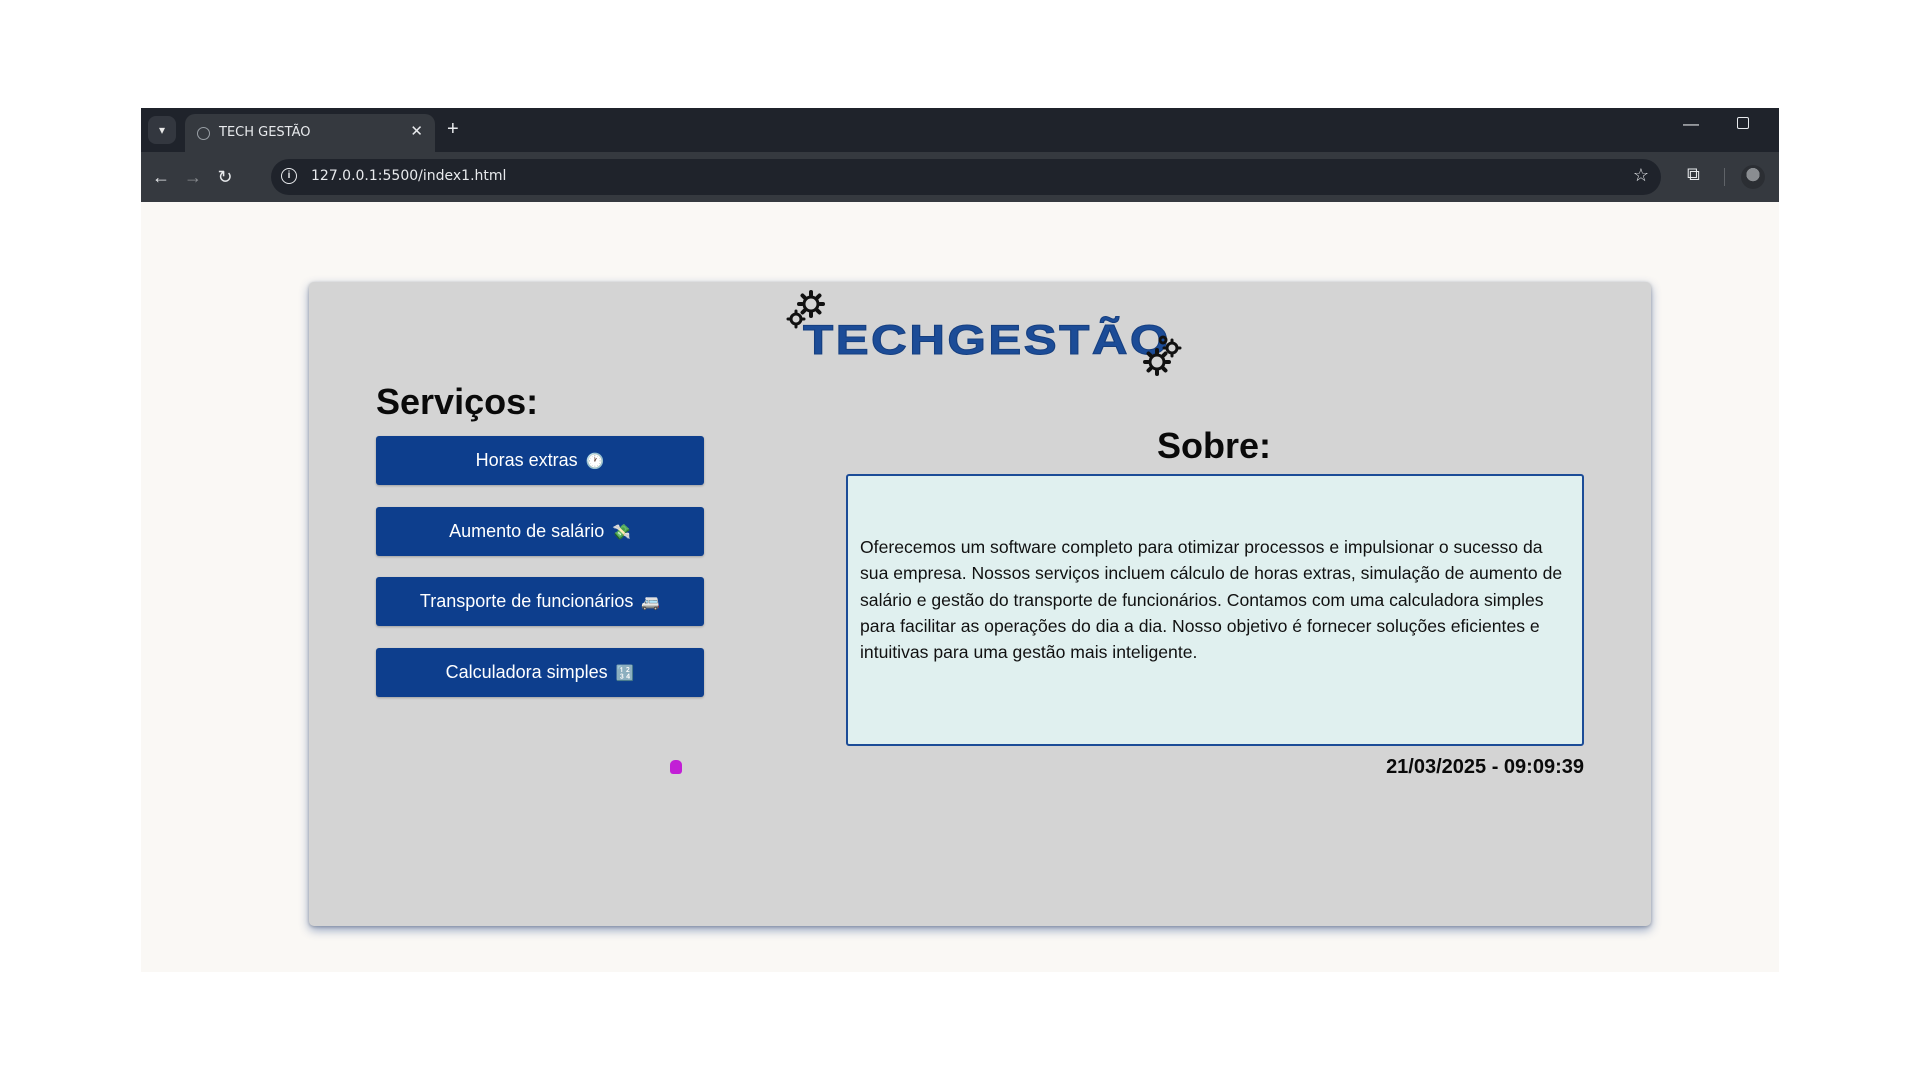 The height and width of the screenshot is (1080, 1920). What do you see at coordinates (203, 133) in the screenshot?
I see `globe-icon` at bounding box center [203, 133].